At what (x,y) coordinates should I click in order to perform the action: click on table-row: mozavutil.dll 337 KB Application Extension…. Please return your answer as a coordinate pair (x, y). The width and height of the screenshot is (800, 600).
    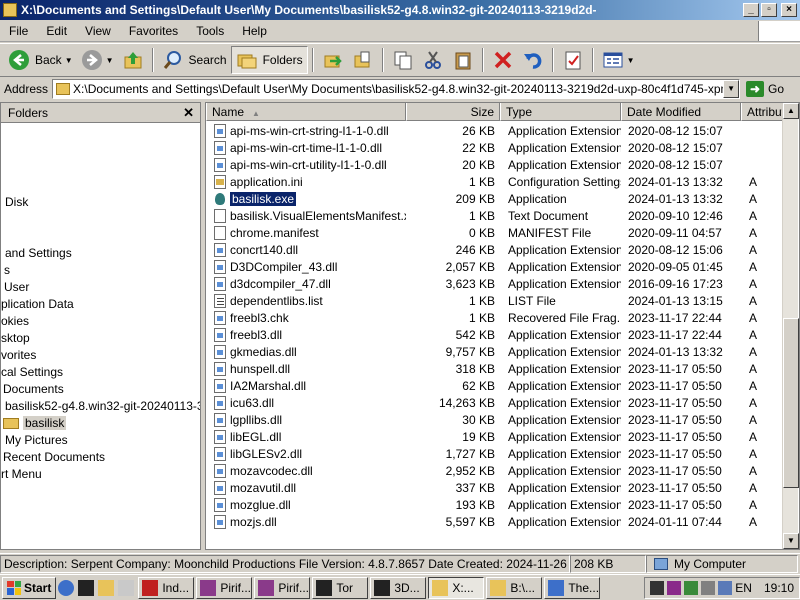
    Looking at the image, I should click on (496, 487).